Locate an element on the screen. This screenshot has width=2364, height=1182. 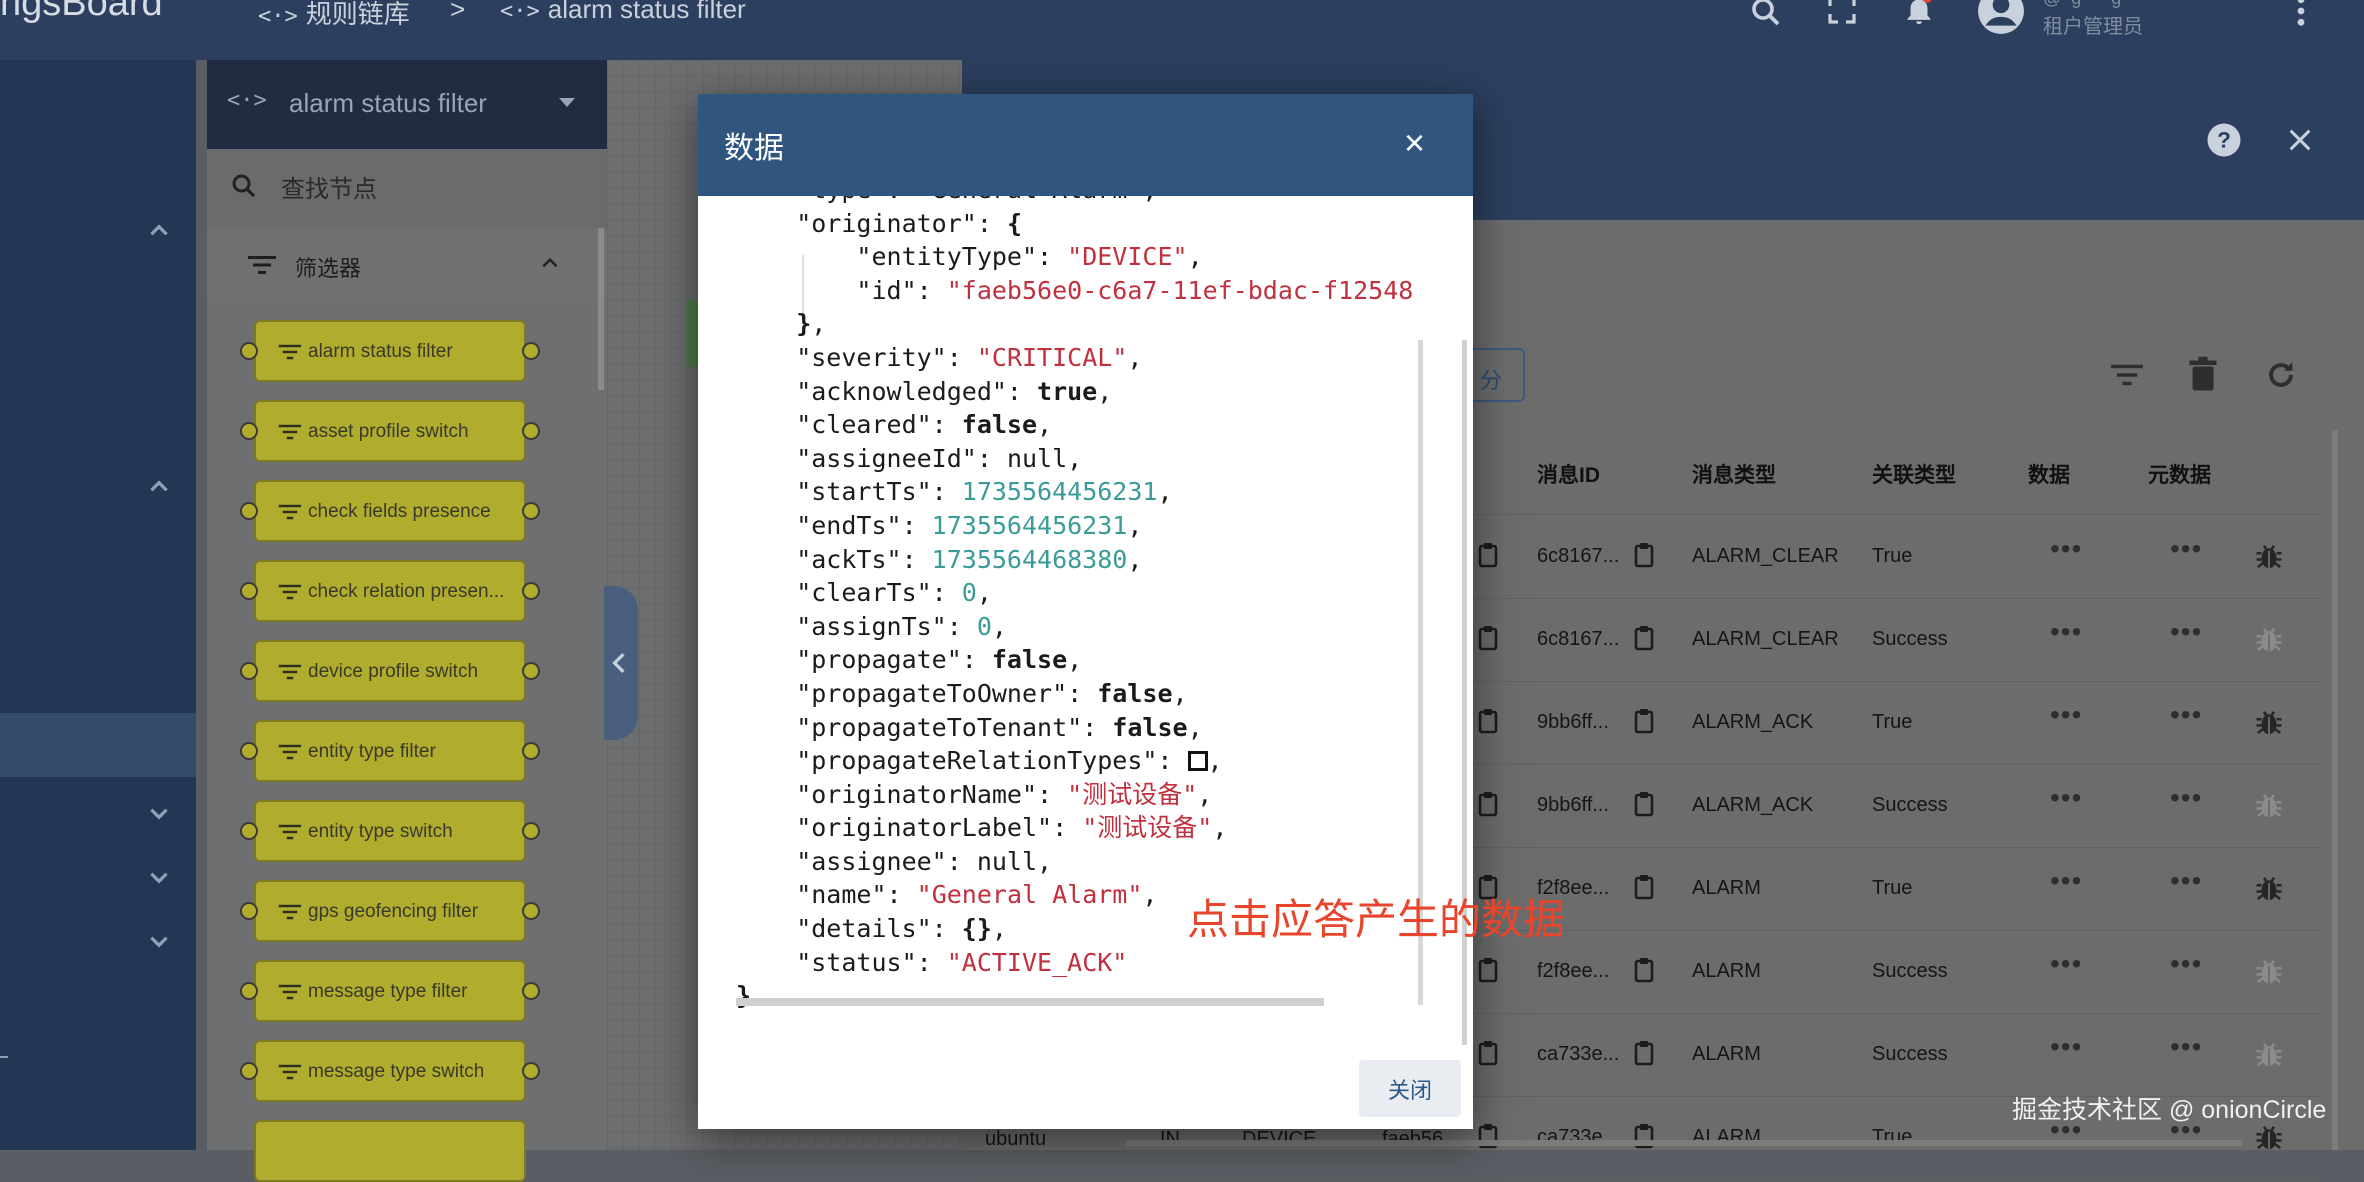
filter-icon is located at coordinates (2127, 375).